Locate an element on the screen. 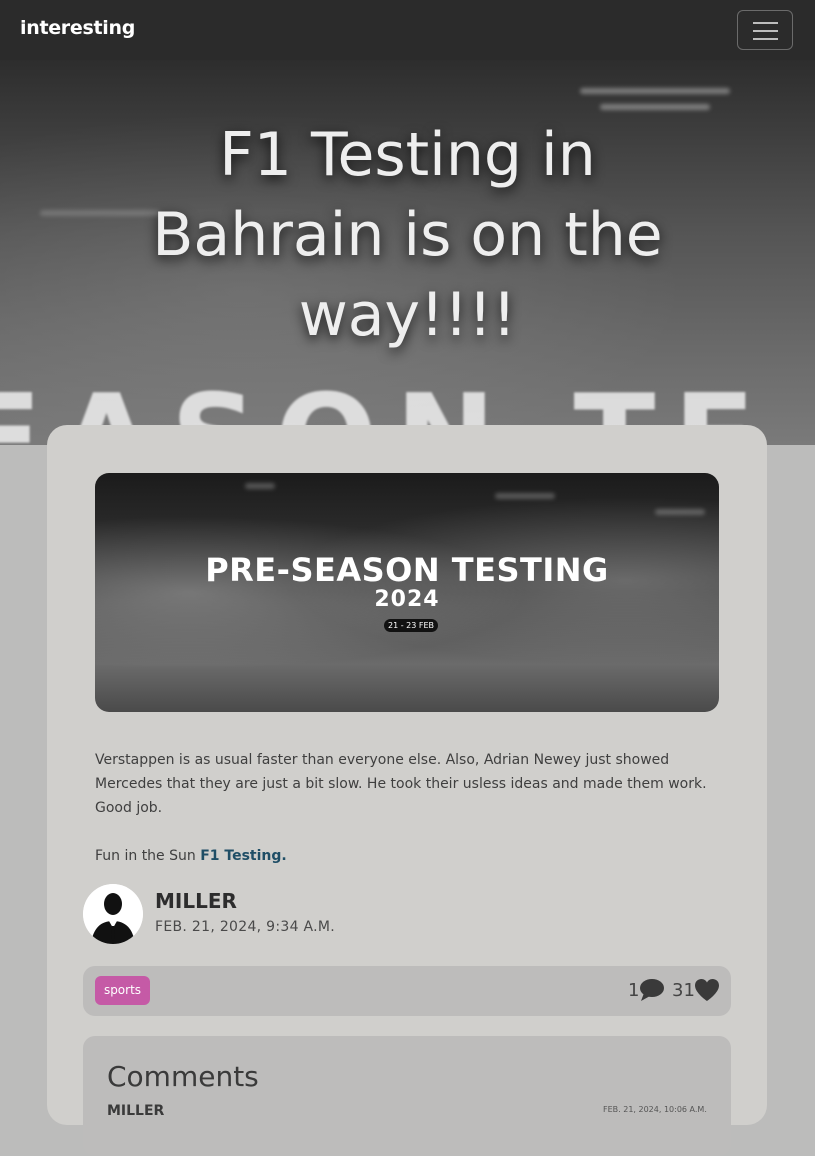  like-count: 31 is located at coordinates (683, 990).